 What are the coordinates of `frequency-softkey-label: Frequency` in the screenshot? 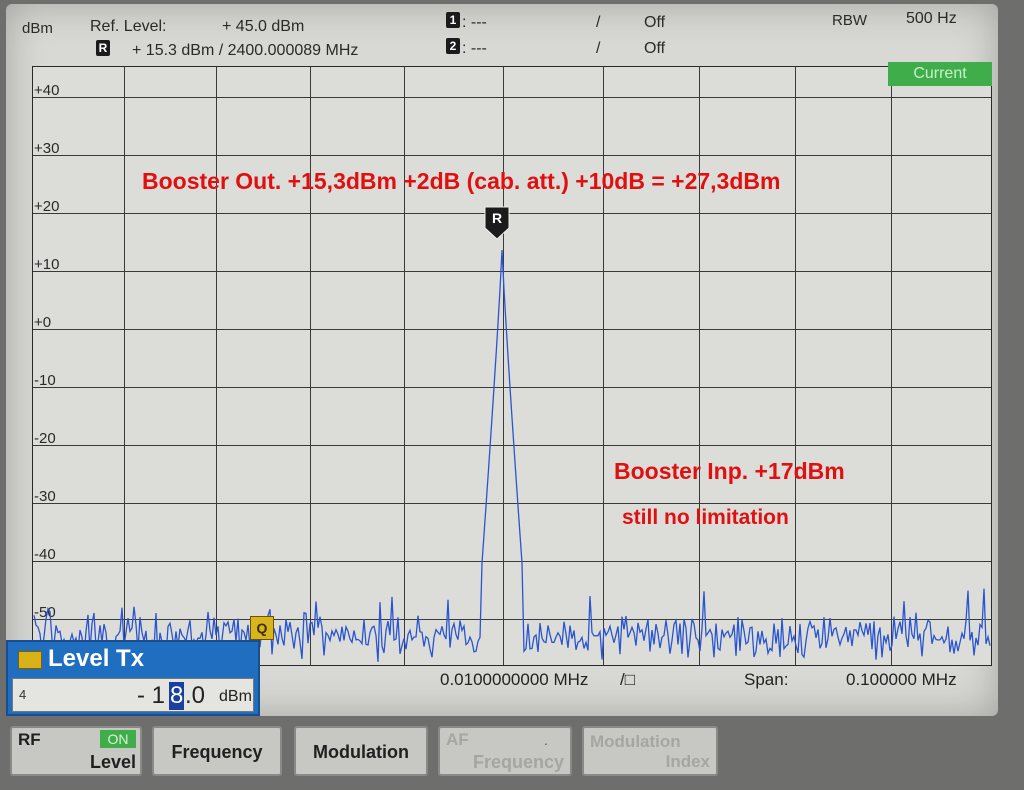 It's located at (217, 752).